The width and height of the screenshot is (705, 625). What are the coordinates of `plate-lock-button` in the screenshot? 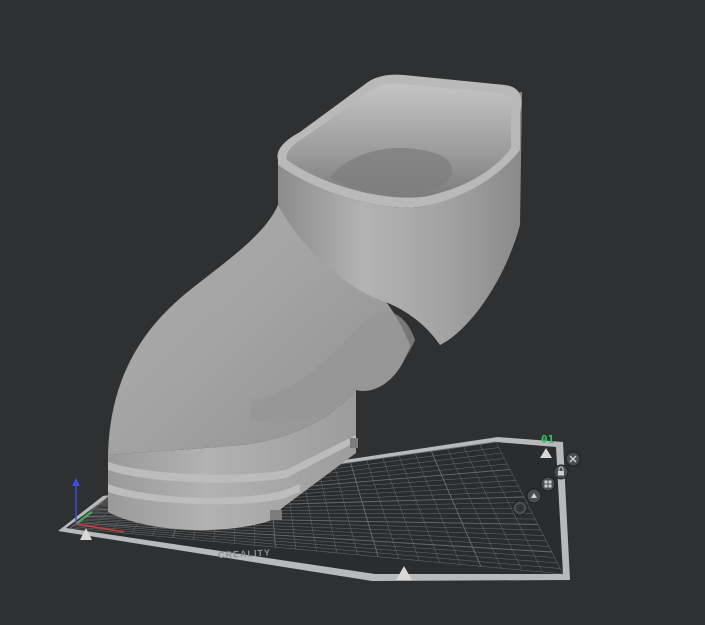 It's located at (561, 472).